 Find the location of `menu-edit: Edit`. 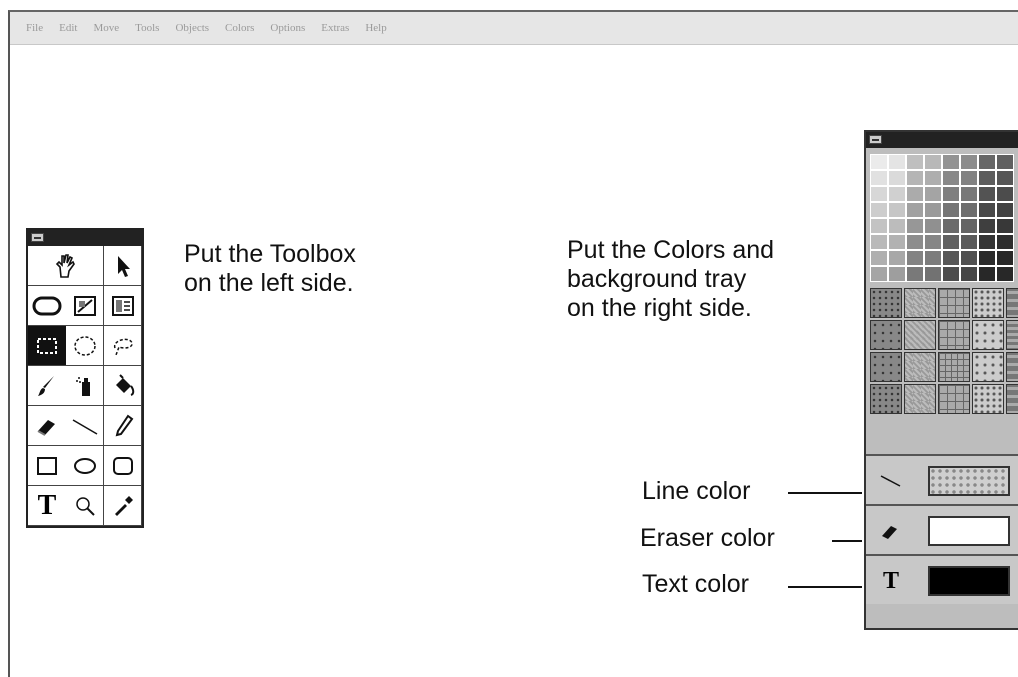

menu-edit: Edit is located at coordinates (68, 28).